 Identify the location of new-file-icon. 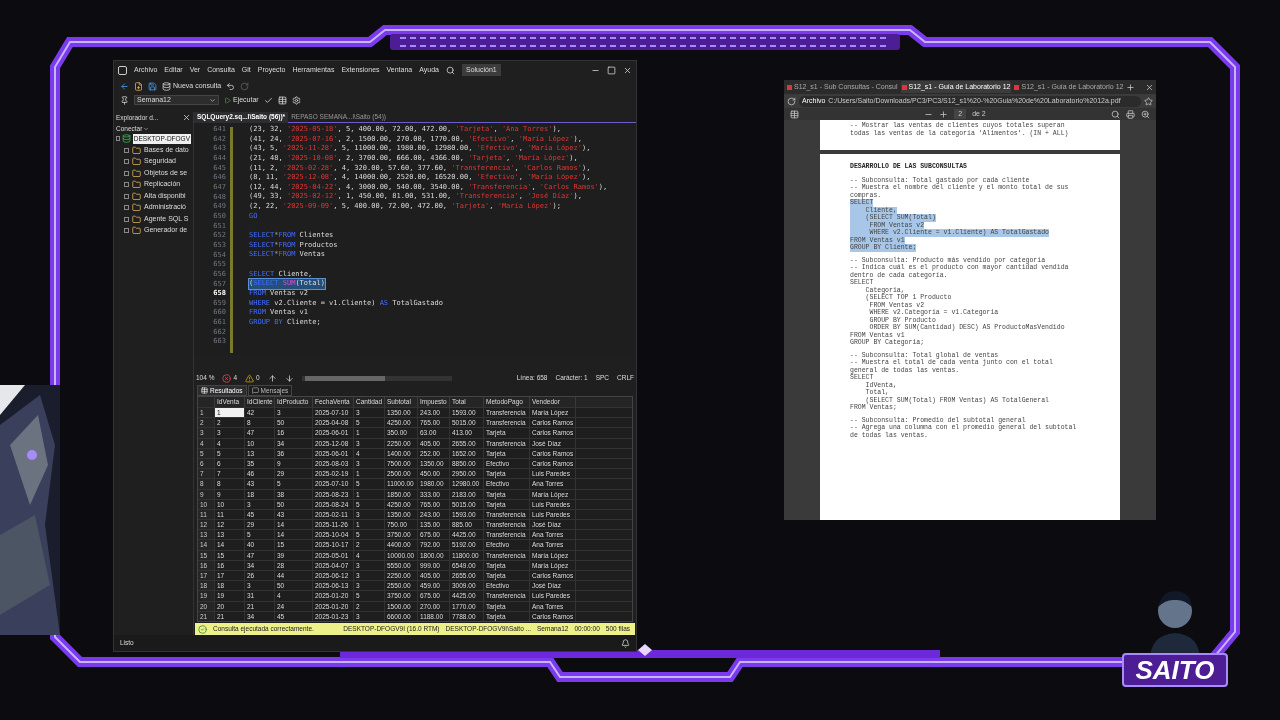
(138, 86).